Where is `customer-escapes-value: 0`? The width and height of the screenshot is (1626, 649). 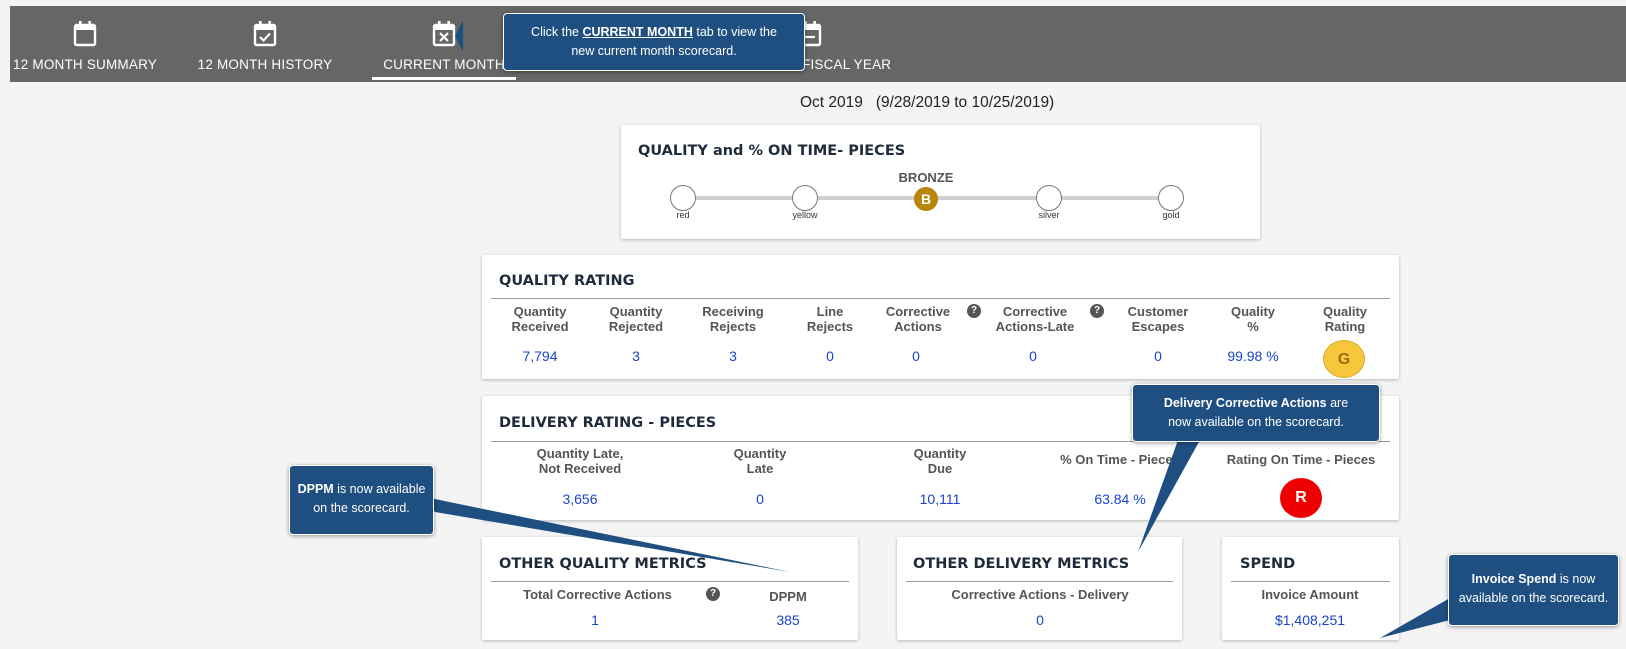 customer-escapes-value: 0 is located at coordinates (1158, 356).